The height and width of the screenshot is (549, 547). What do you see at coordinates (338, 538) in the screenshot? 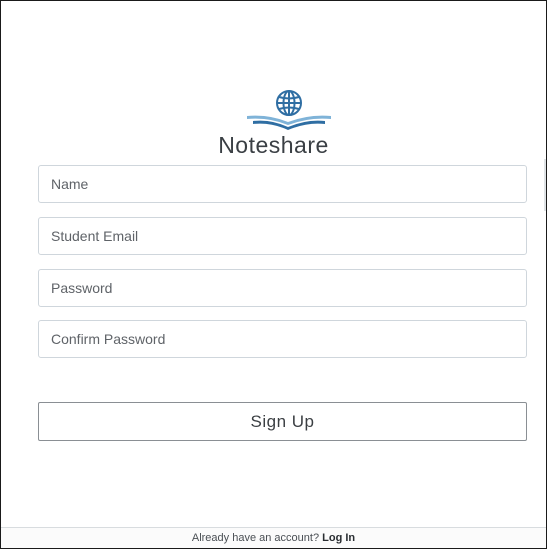
I see `log-in-link: Log In` at bounding box center [338, 538].